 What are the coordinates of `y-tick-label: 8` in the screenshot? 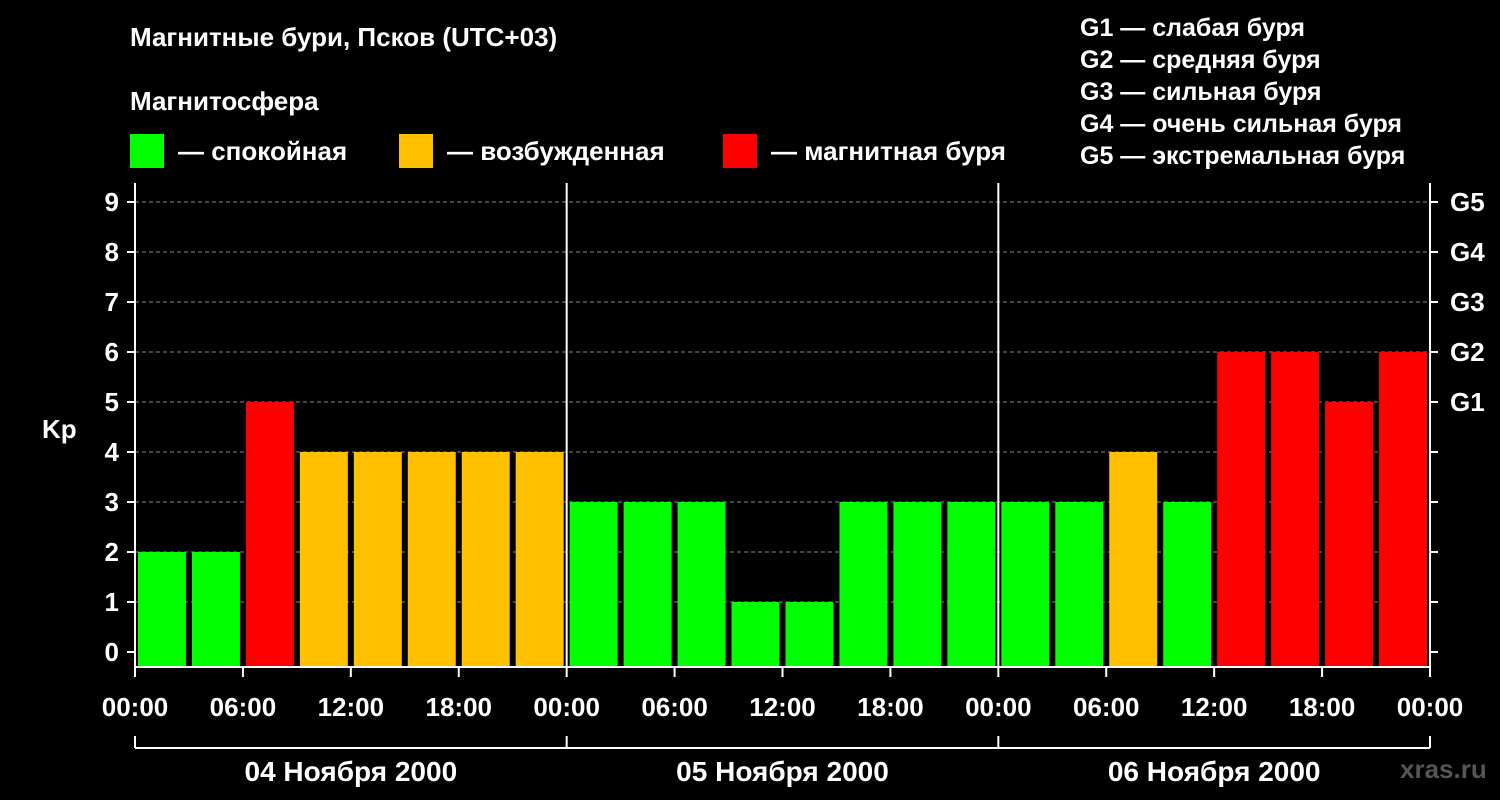 It's located at (112, 252).